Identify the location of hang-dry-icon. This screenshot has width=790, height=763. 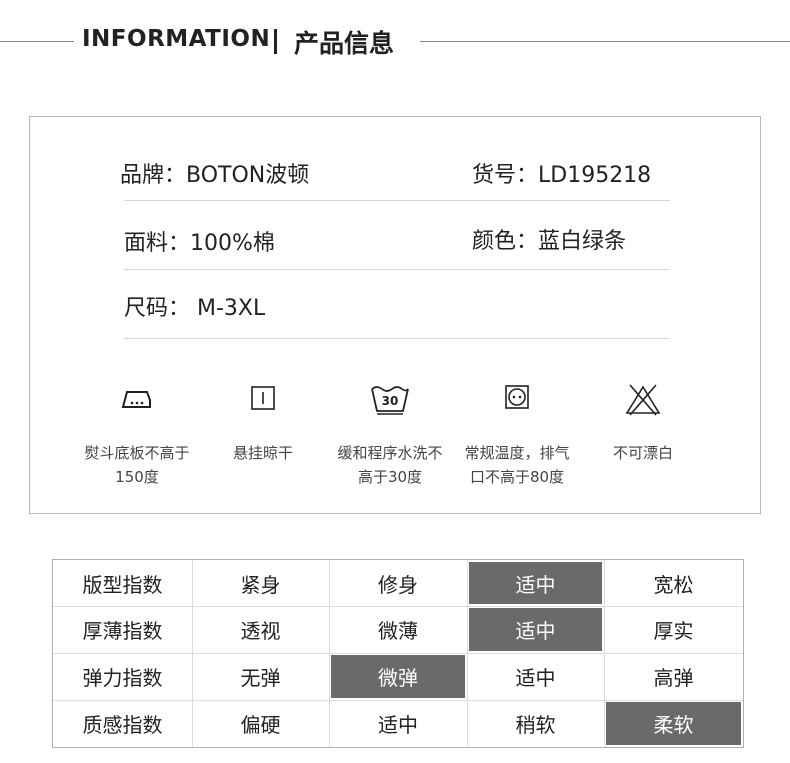
(263, 398).